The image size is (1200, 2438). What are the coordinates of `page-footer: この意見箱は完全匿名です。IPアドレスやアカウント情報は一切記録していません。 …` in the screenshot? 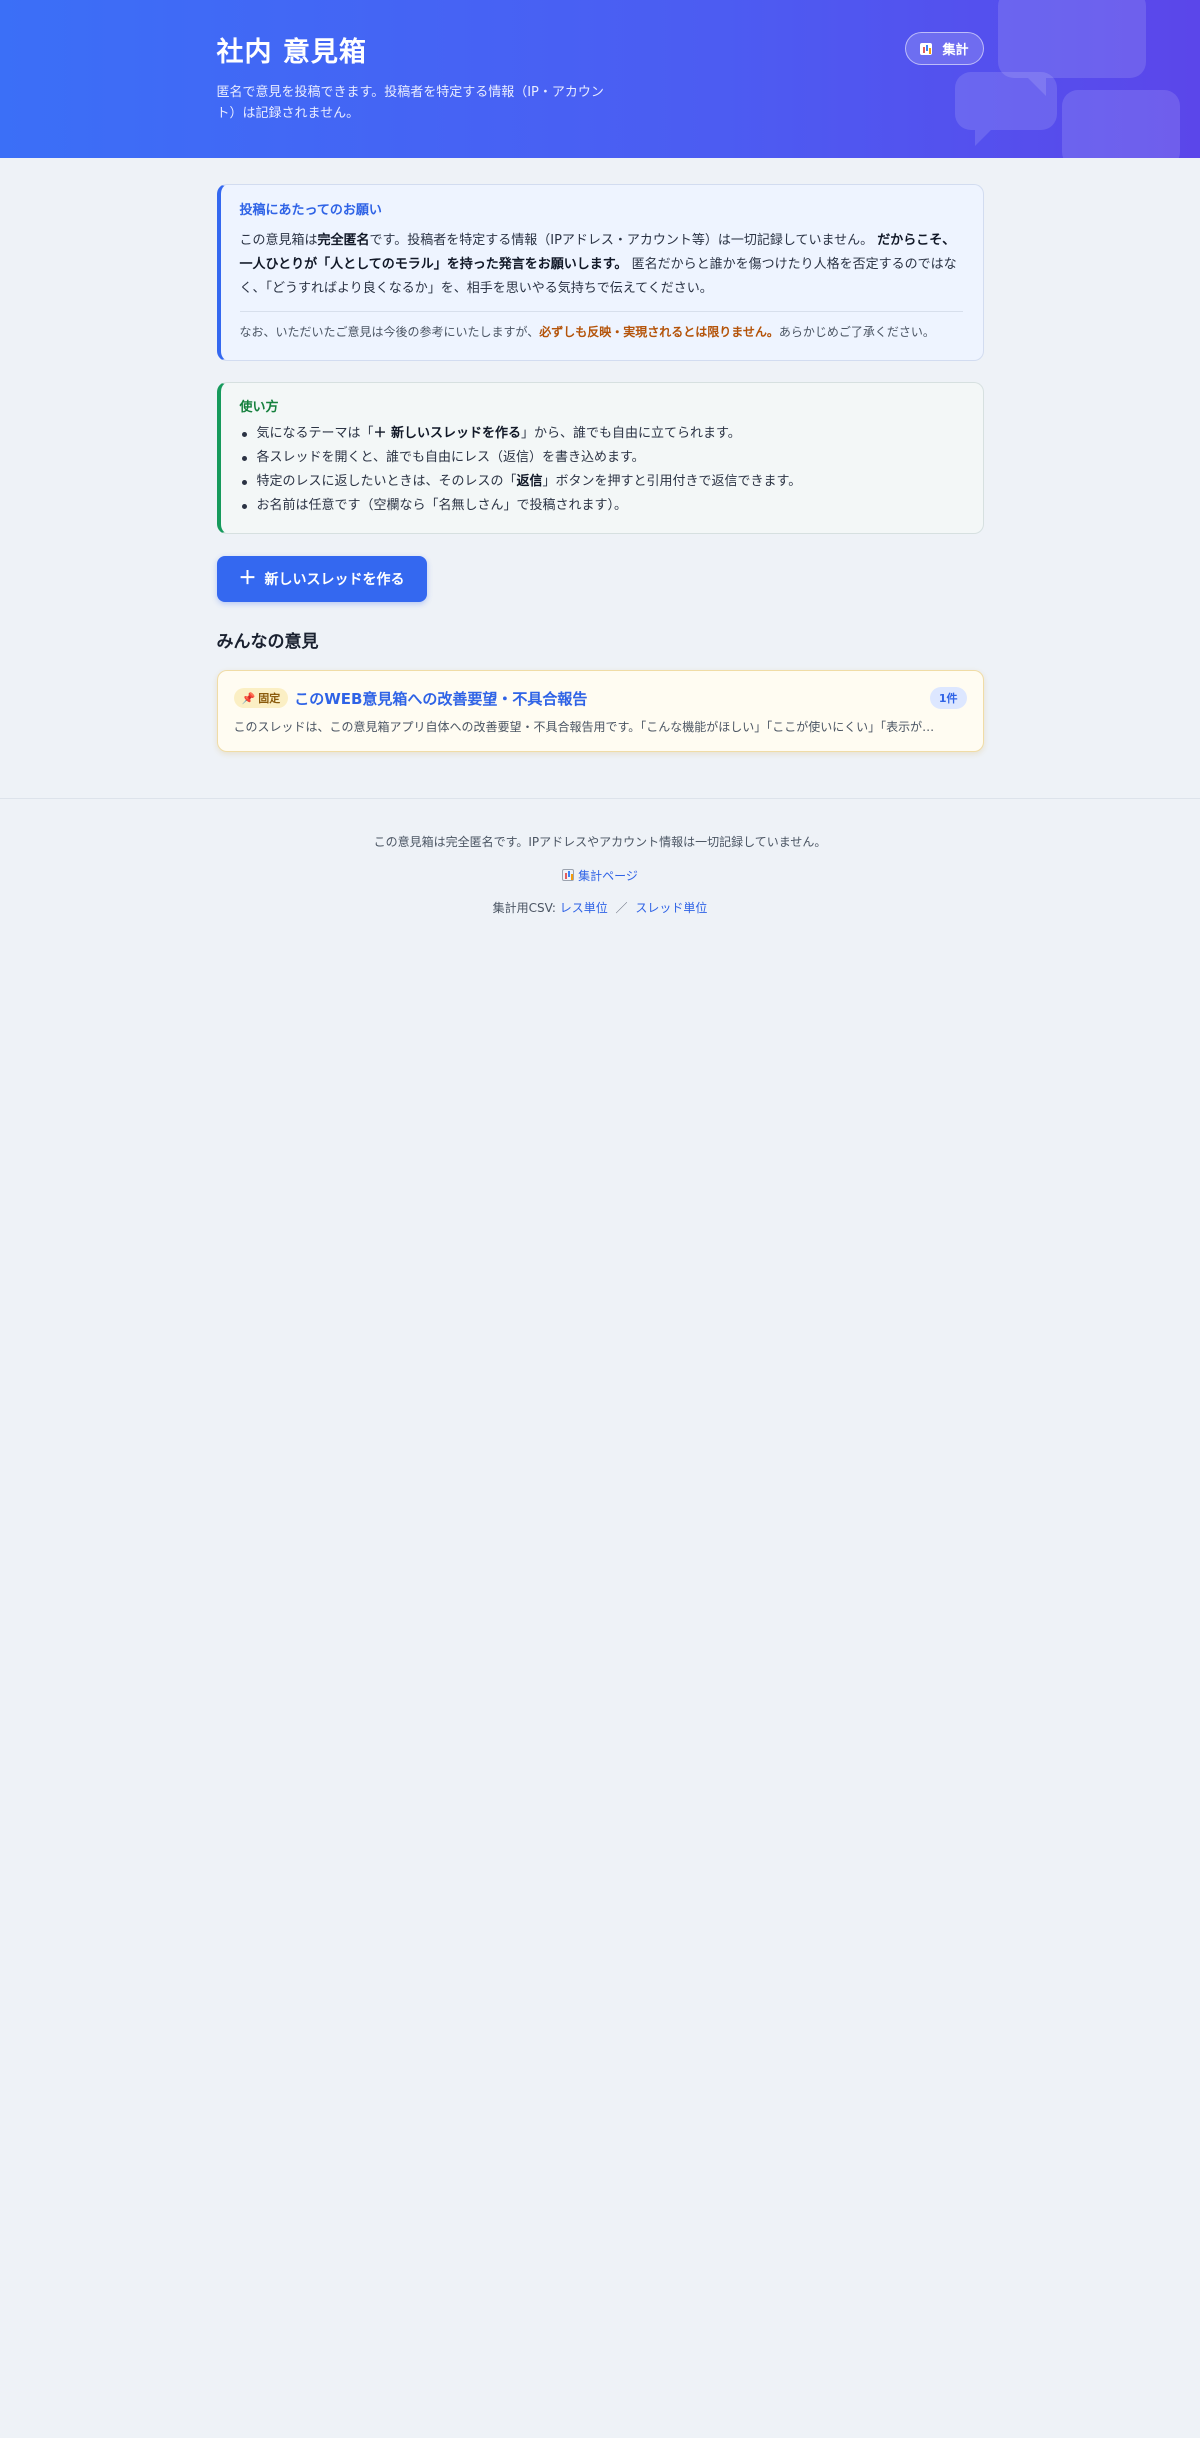 It's located at (600, 857).